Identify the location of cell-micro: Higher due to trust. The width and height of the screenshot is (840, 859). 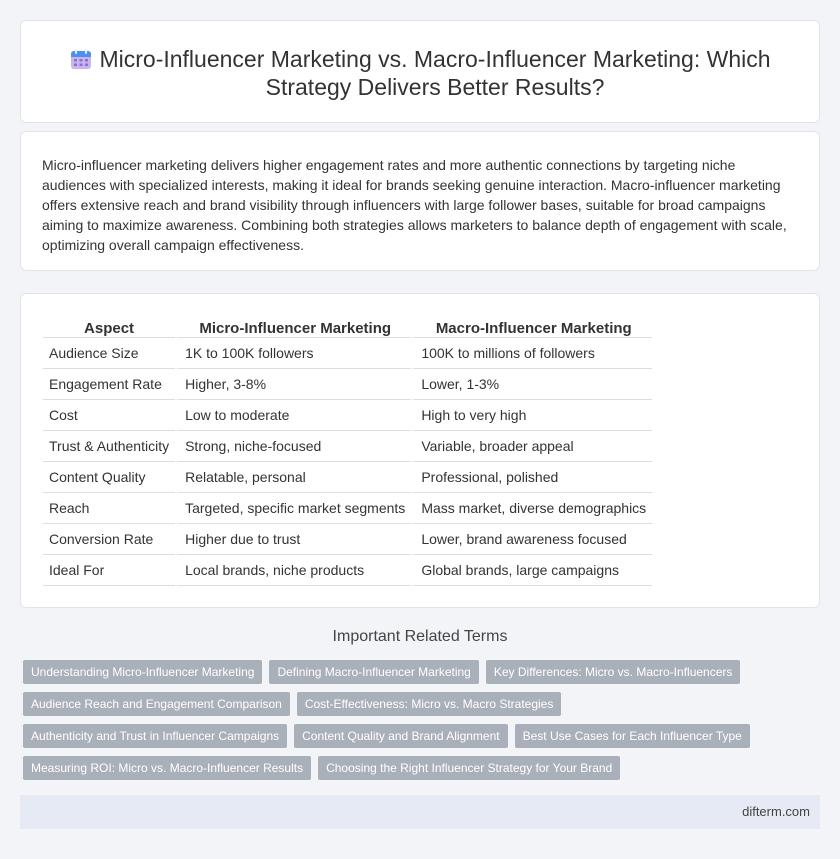
(293, 539).